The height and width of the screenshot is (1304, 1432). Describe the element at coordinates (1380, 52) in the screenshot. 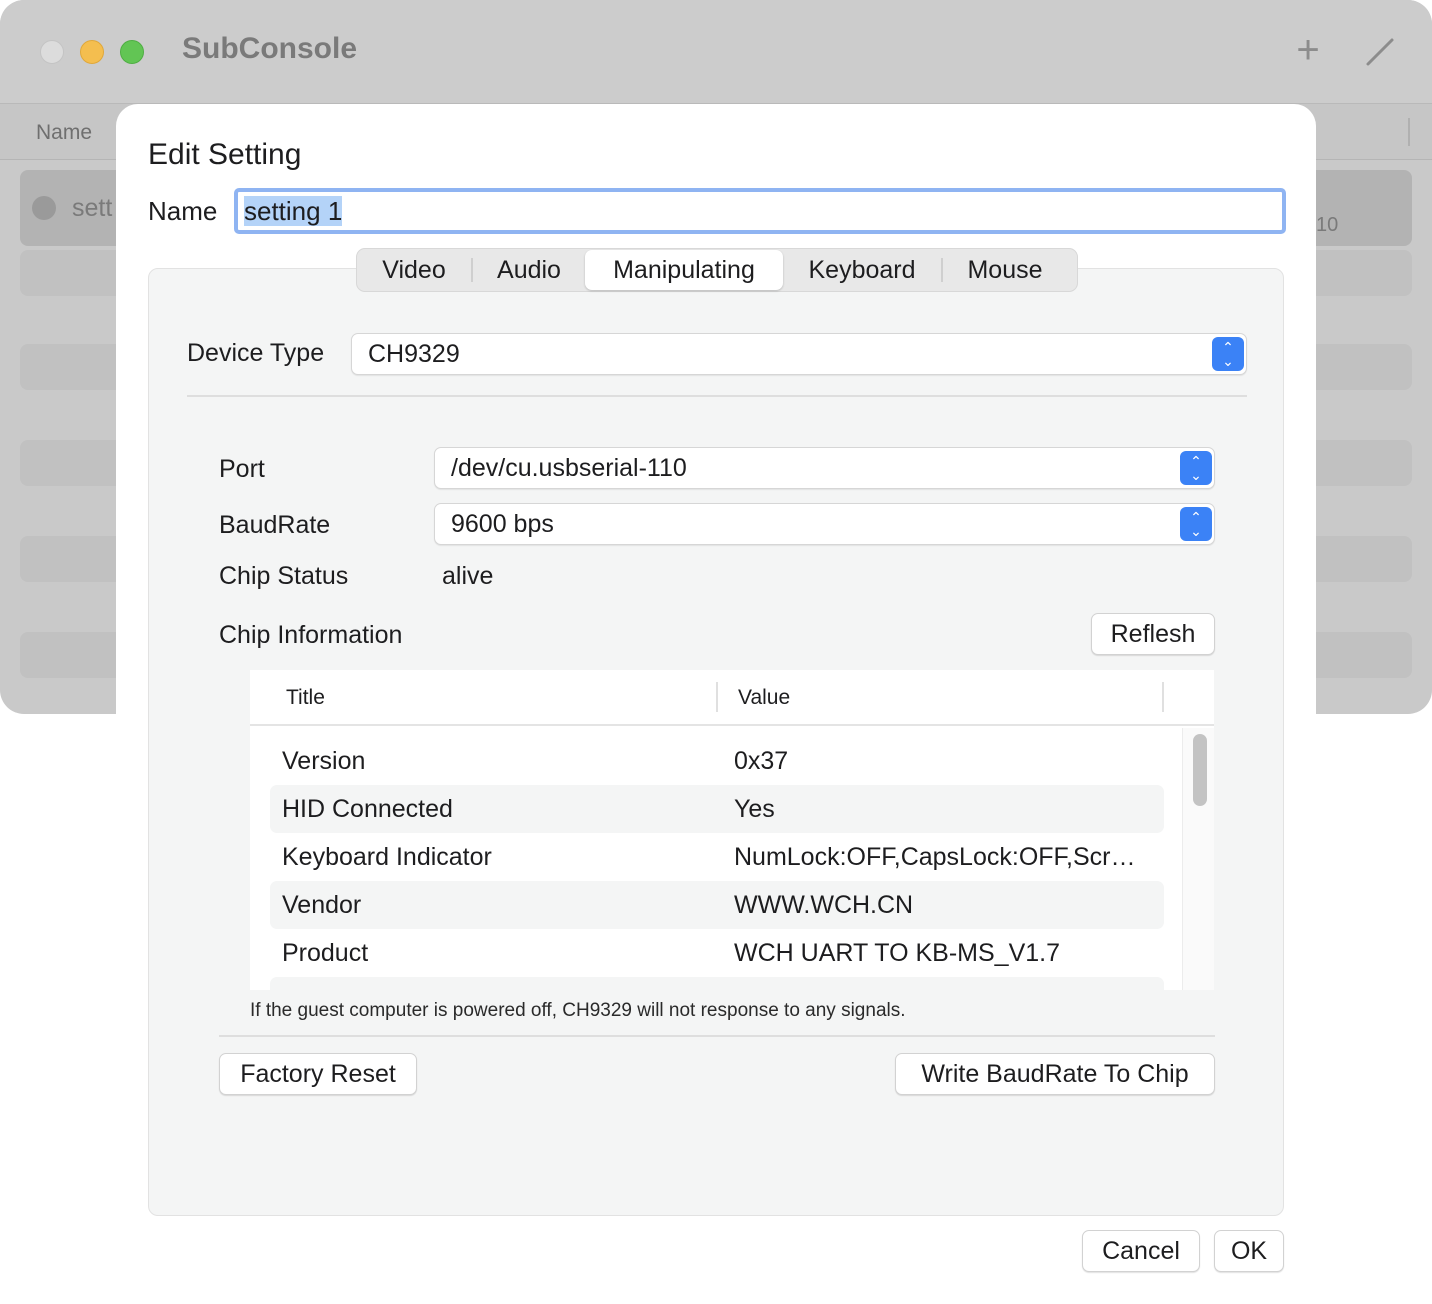

I see `pencil-icon` at that location.